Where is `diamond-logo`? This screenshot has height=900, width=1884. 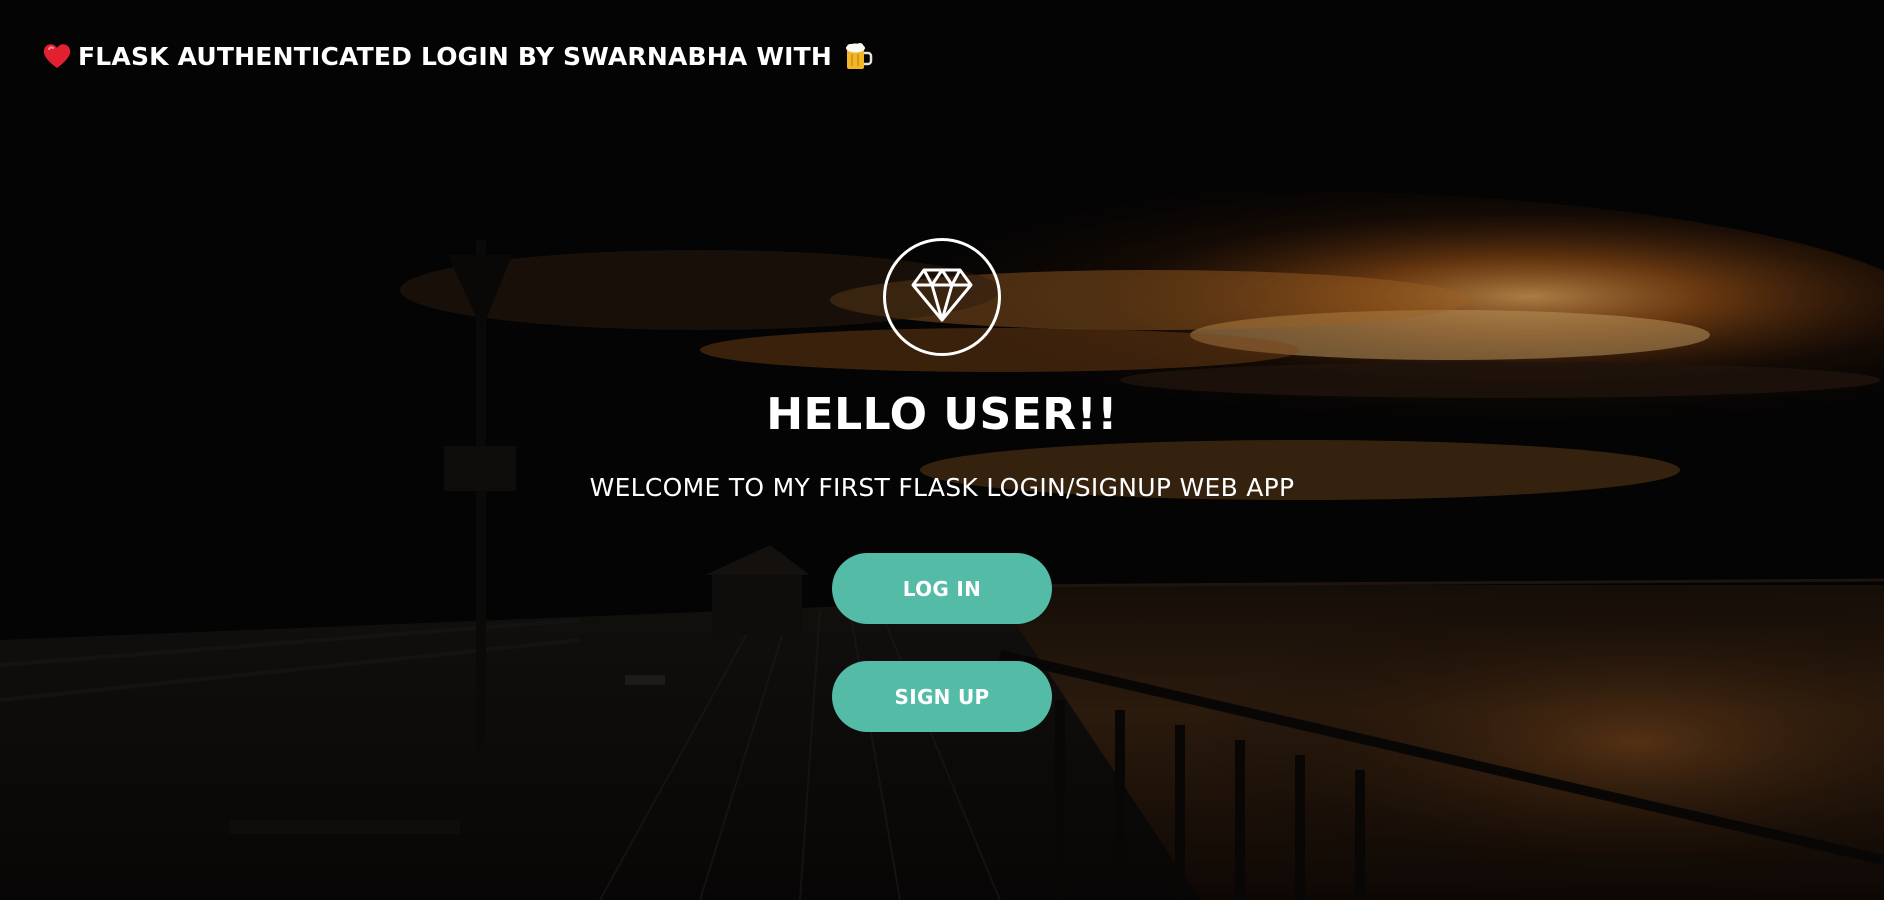 diamond-logo is located at coordinates (942, 297).